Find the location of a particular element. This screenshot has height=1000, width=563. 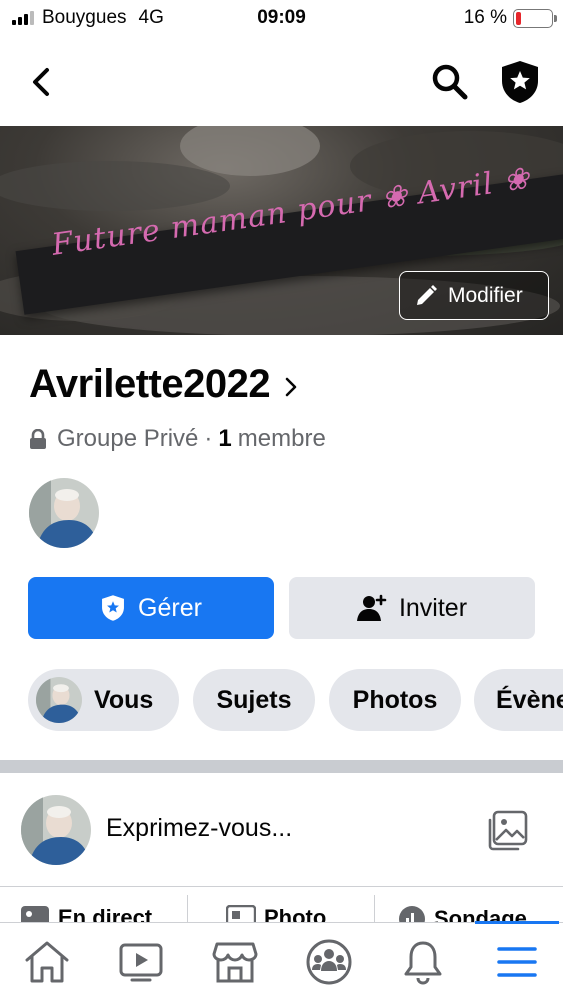

tab-home is located at coordinates (47, 961).